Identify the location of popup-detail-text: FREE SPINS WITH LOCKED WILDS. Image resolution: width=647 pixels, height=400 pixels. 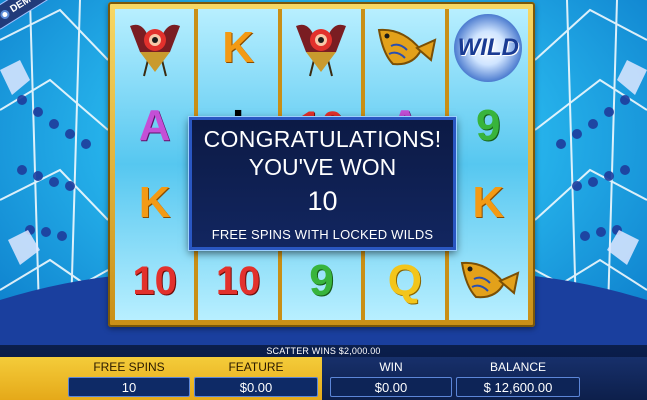
(322, 234).